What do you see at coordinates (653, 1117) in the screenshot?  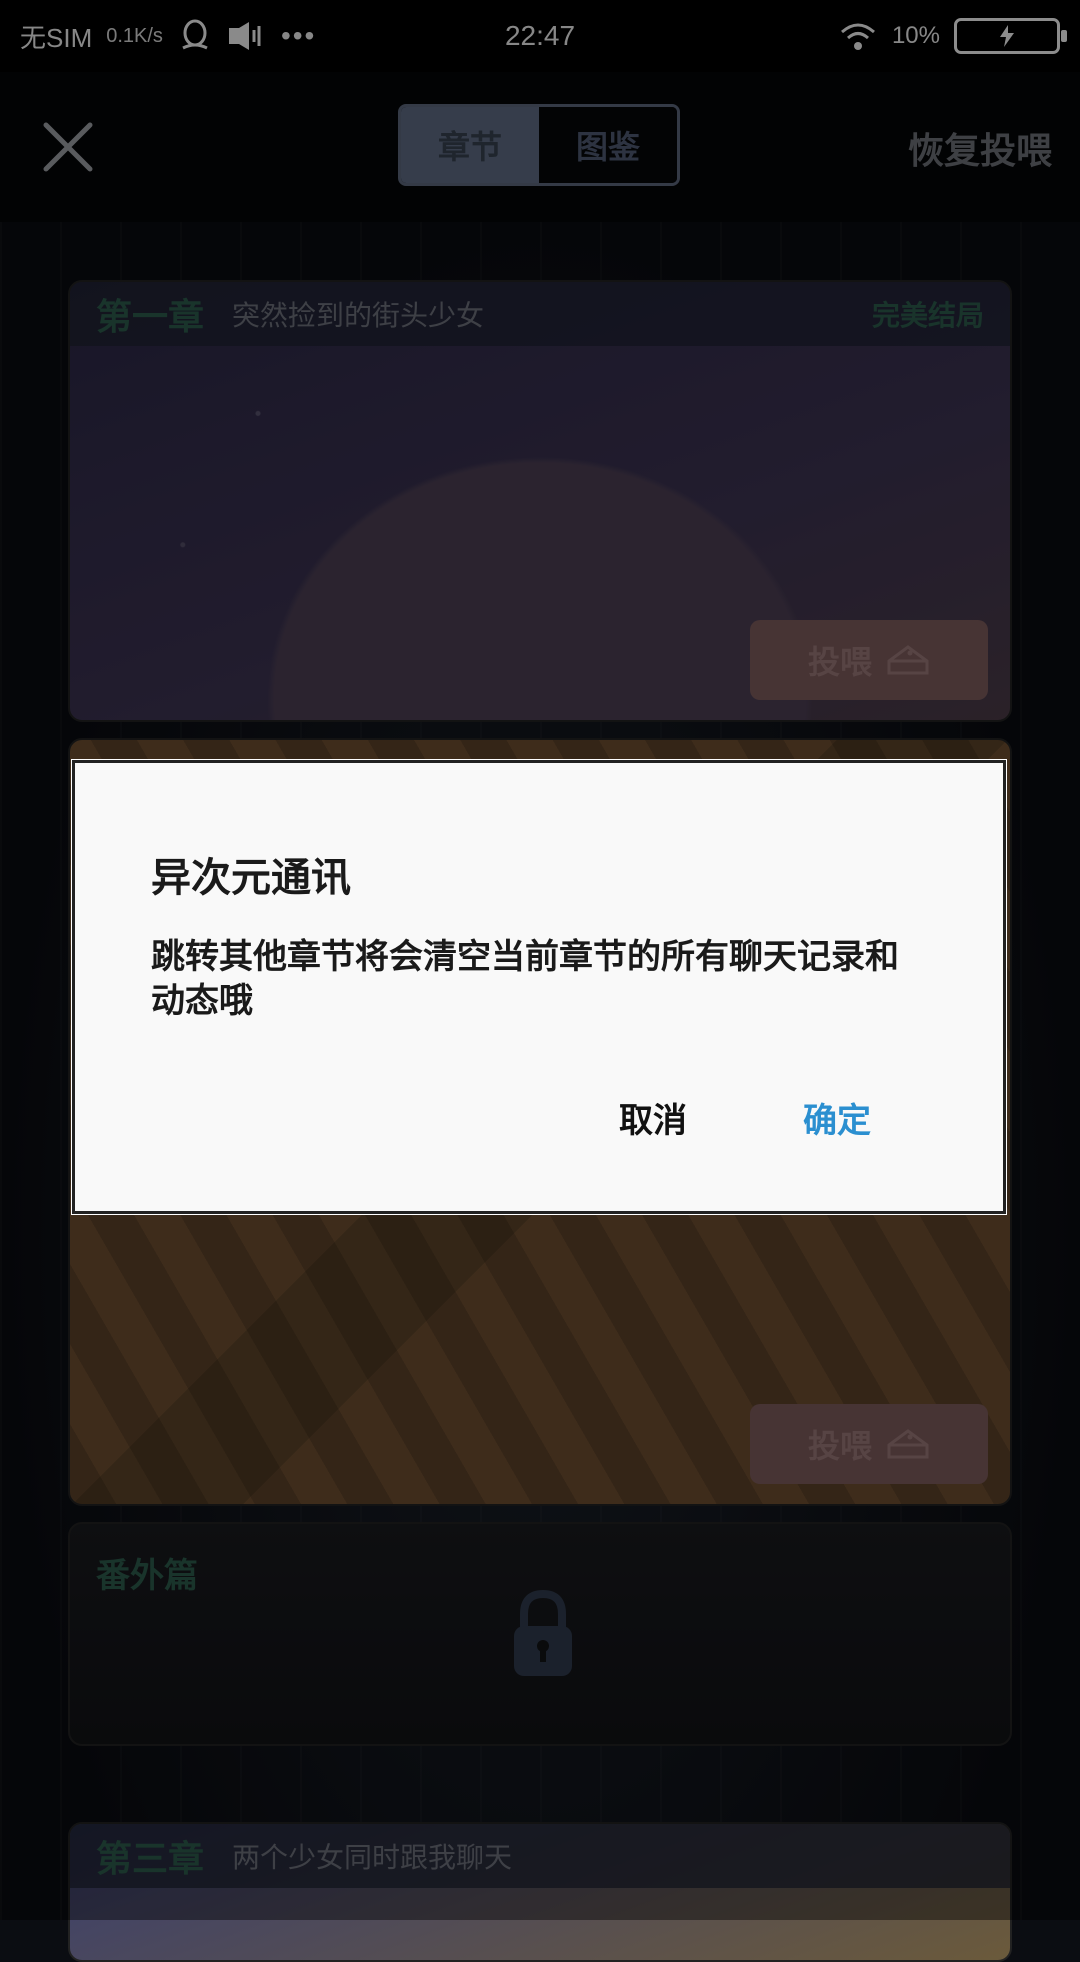 I see `cancel-button: 取消` at bounding box center [653, 1117].